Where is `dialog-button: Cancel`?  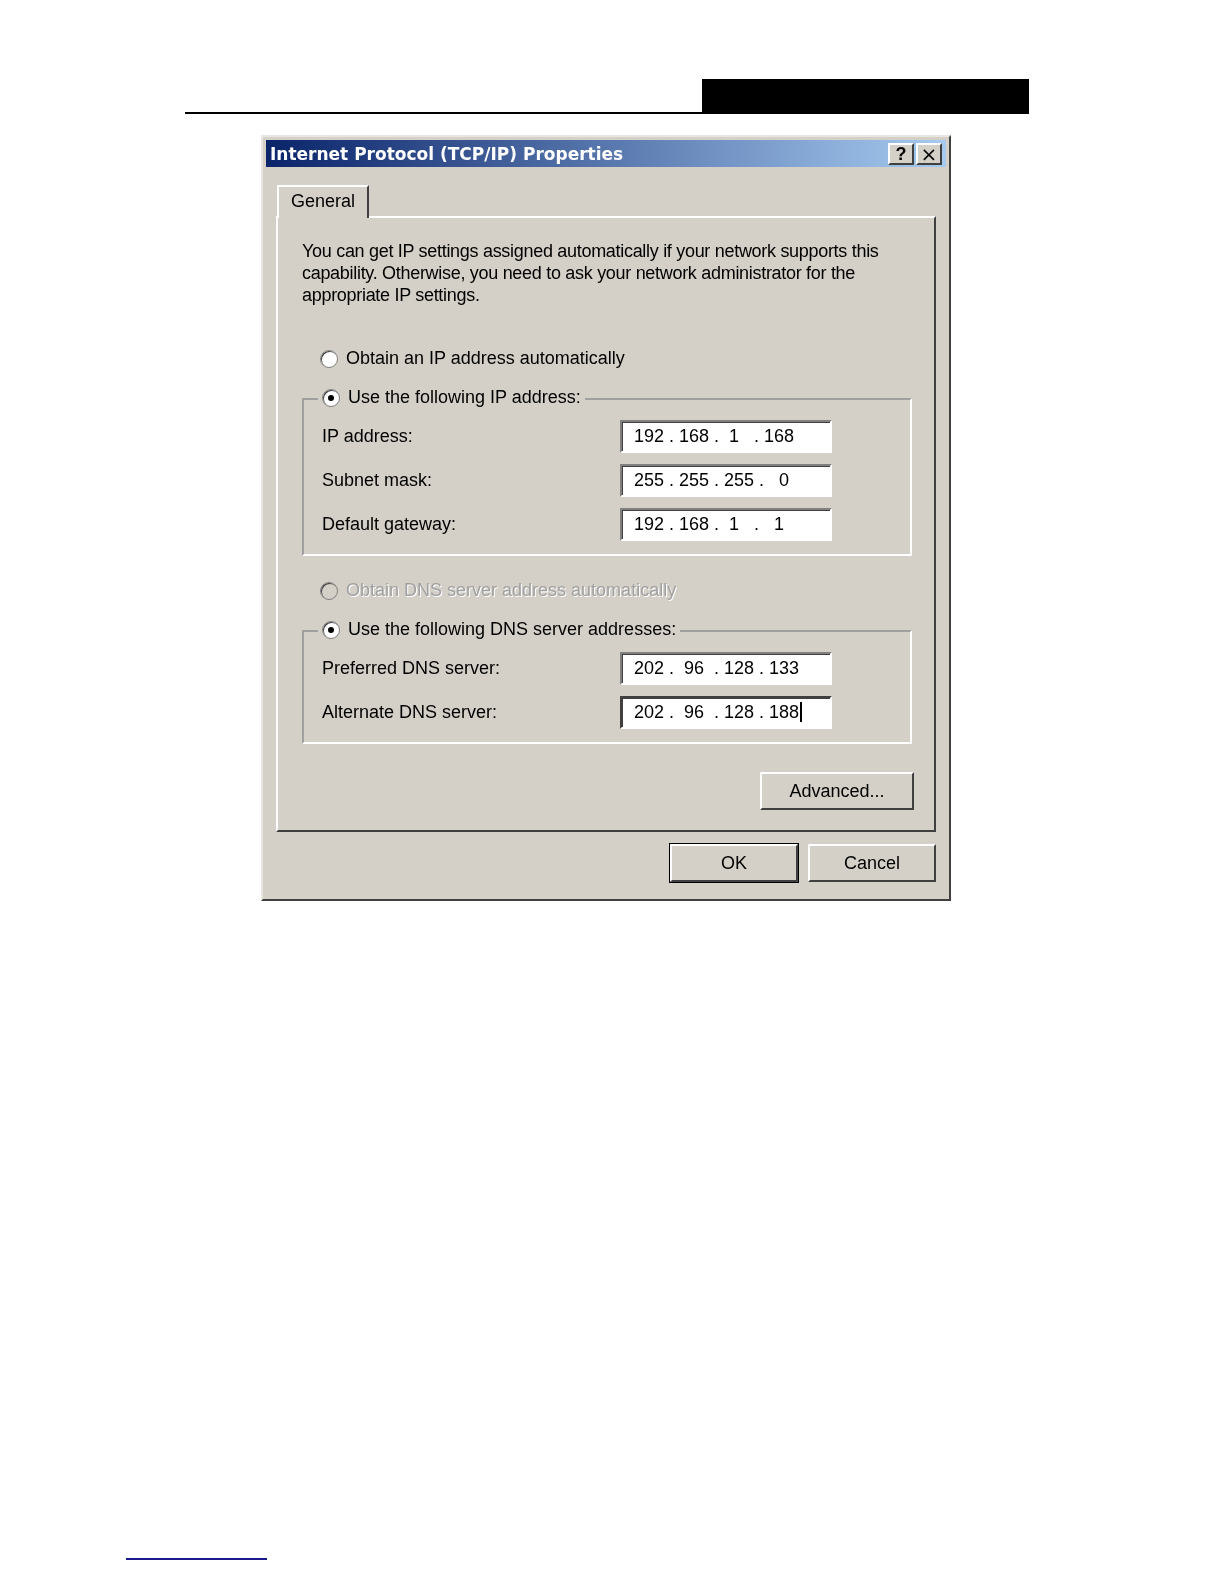 dialog-button: Cancel is located at coordinates (872, 863).